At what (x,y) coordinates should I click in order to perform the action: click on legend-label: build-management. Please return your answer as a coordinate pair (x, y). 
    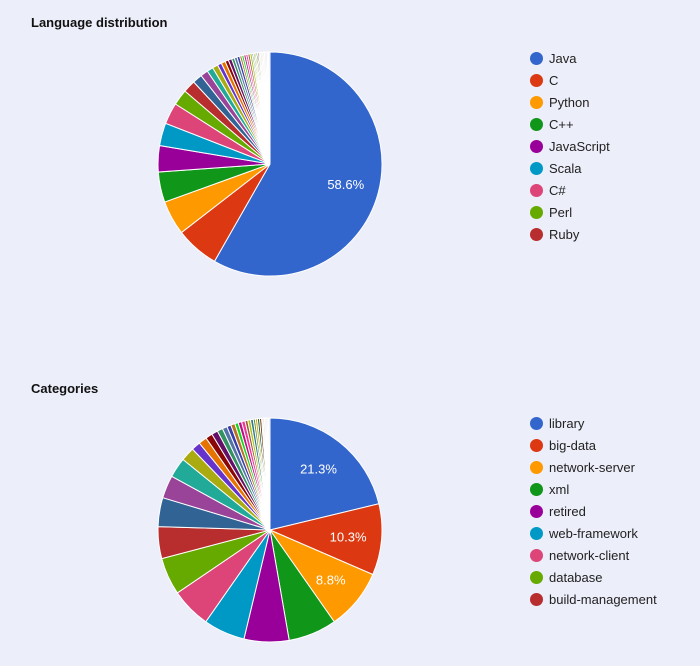
    Looking at the image, I should click on (603, 599).